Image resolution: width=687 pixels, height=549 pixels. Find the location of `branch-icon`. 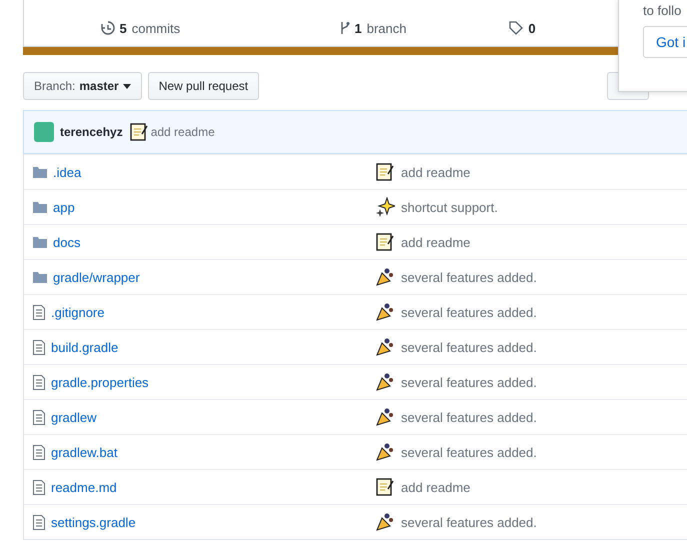

branch-icon is located at coordinates (345, 28).